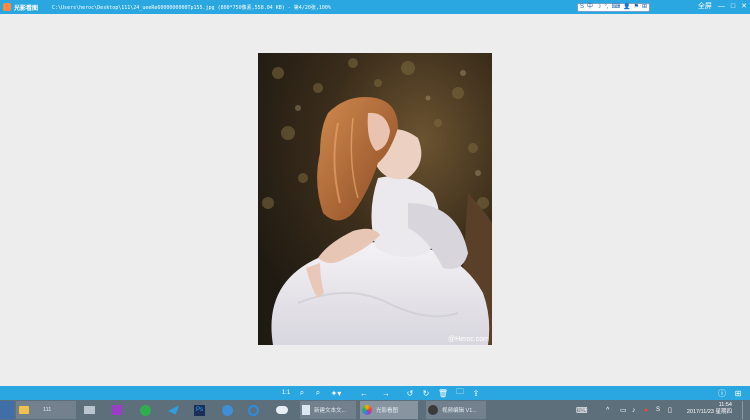 This screenshot has width=750, height=420. Describe the element at coordinates (336, 393) in the screenshot. I see `magic-wand-icon: ✦▾` at that location.